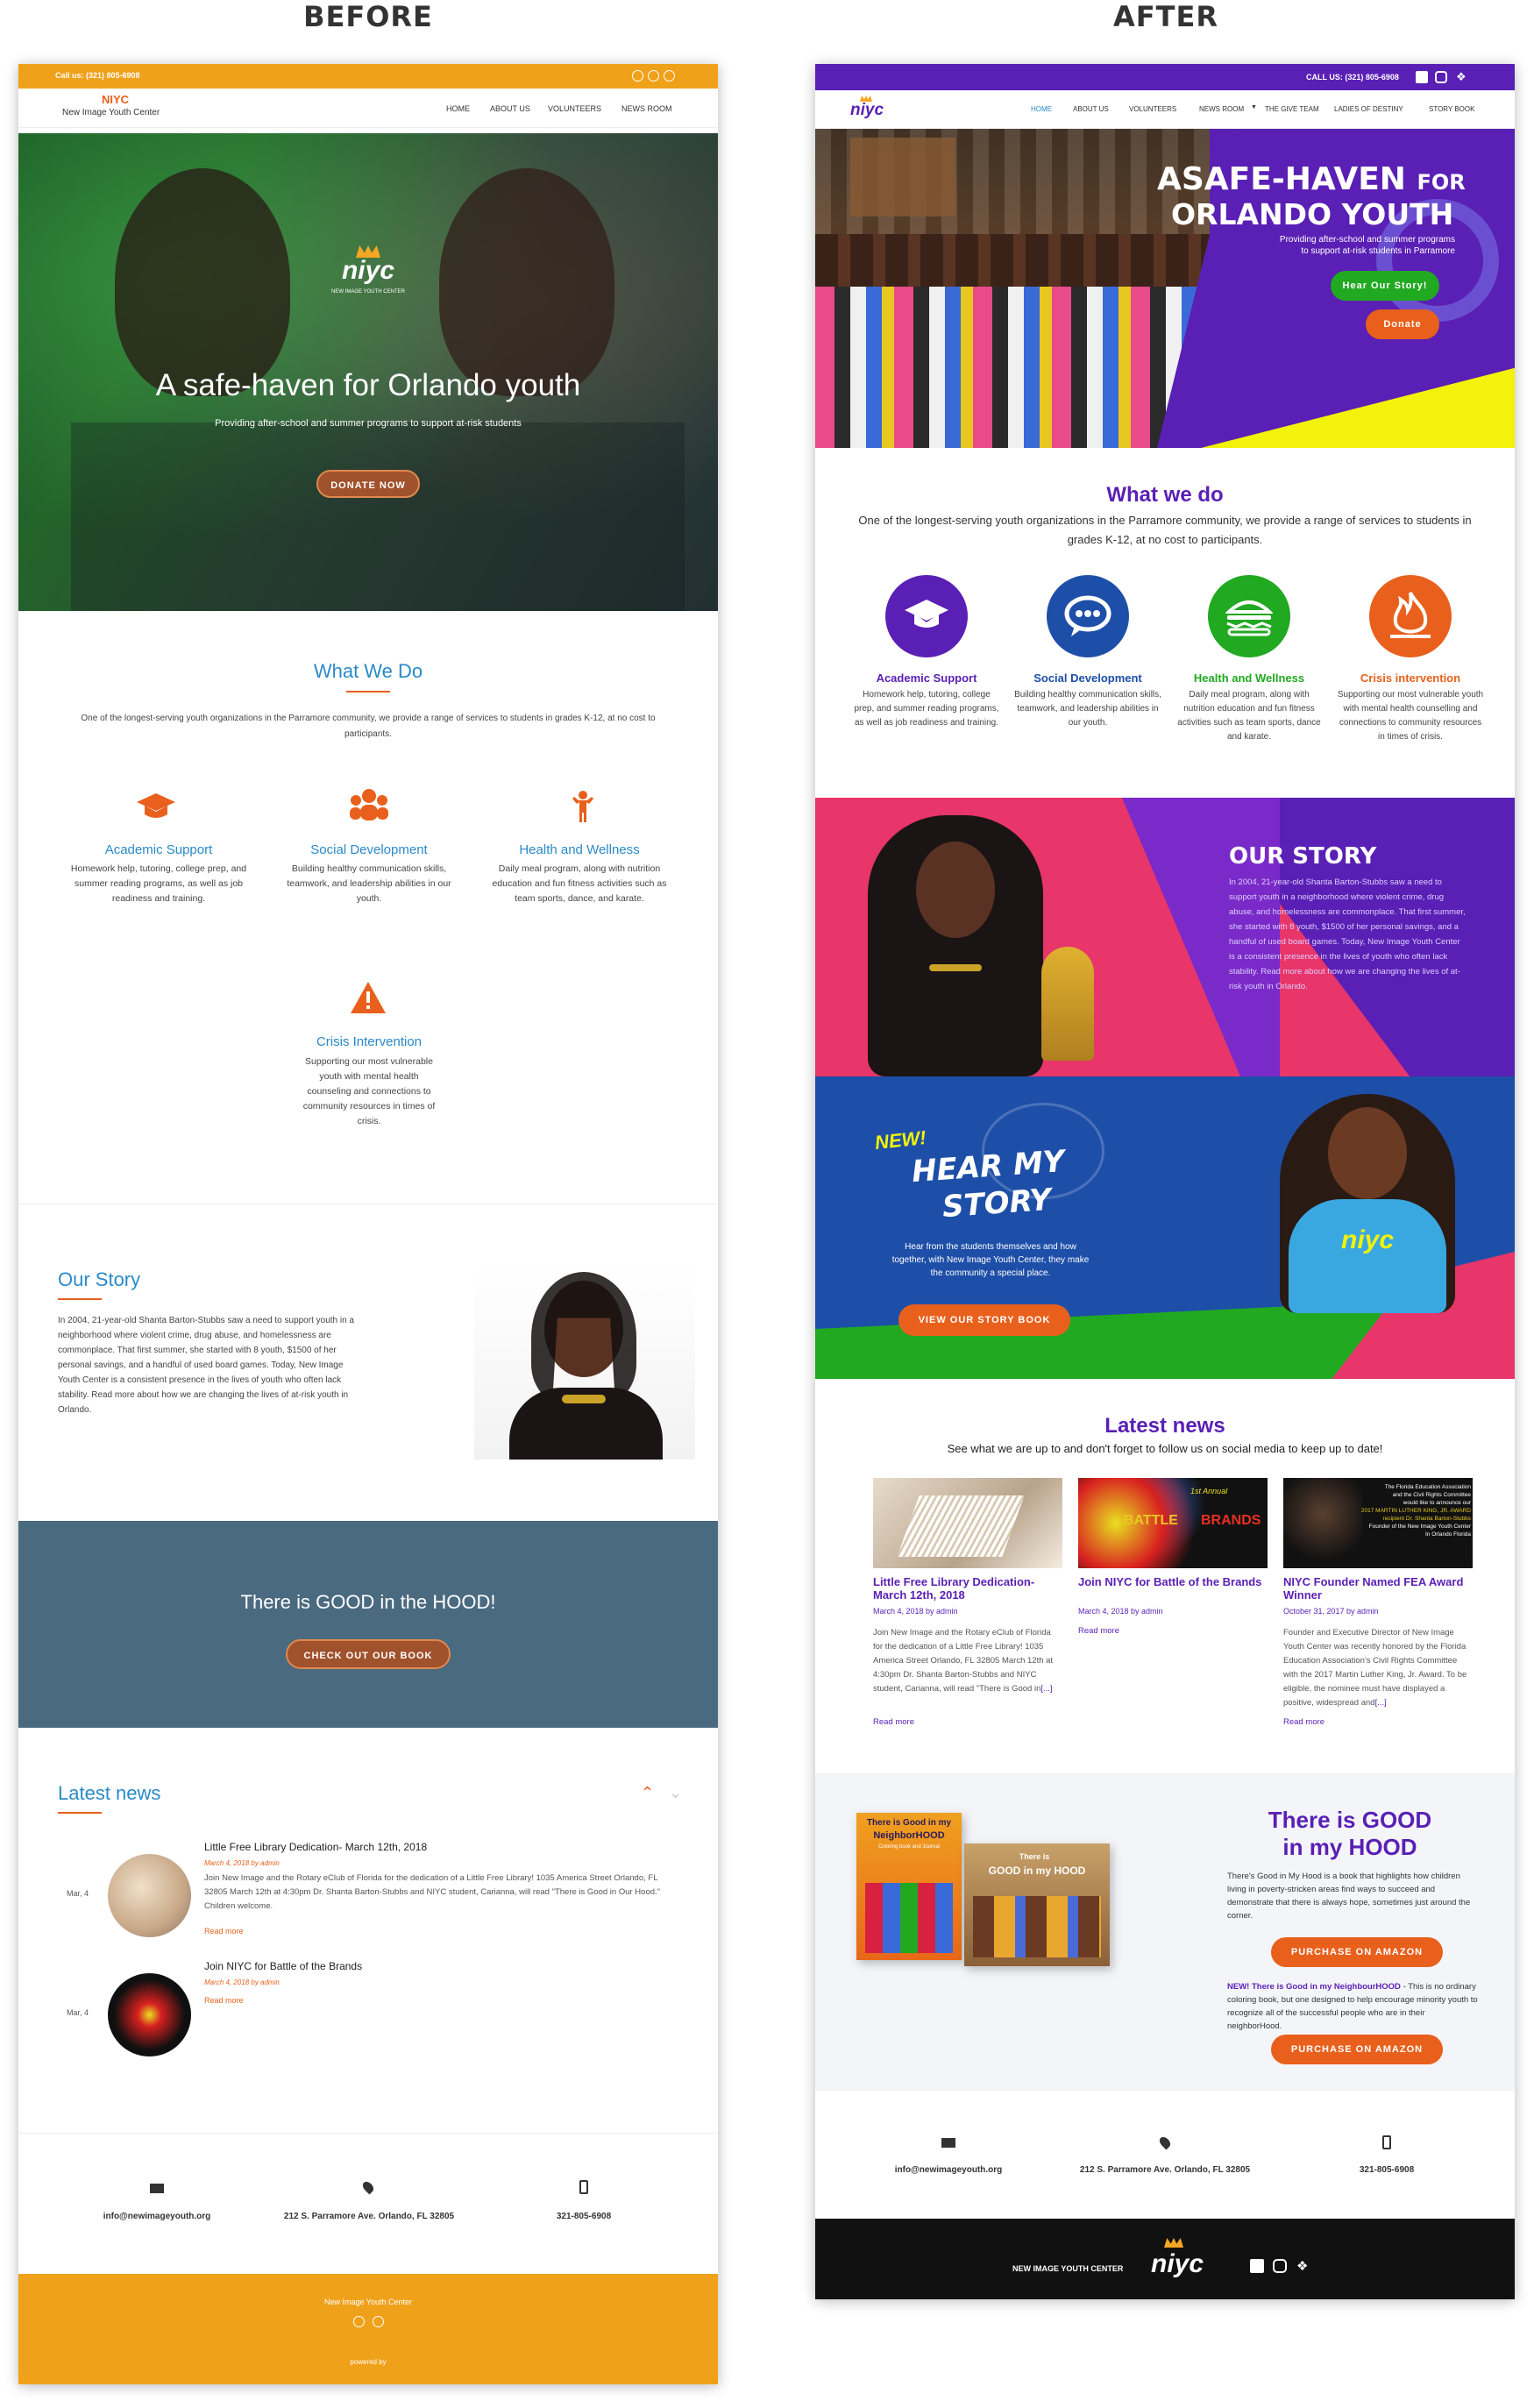  Describe the element at coordinates (368, 385) in the screenshot. I see `hero-title: A safe-haven for Orlando youth` at that location.